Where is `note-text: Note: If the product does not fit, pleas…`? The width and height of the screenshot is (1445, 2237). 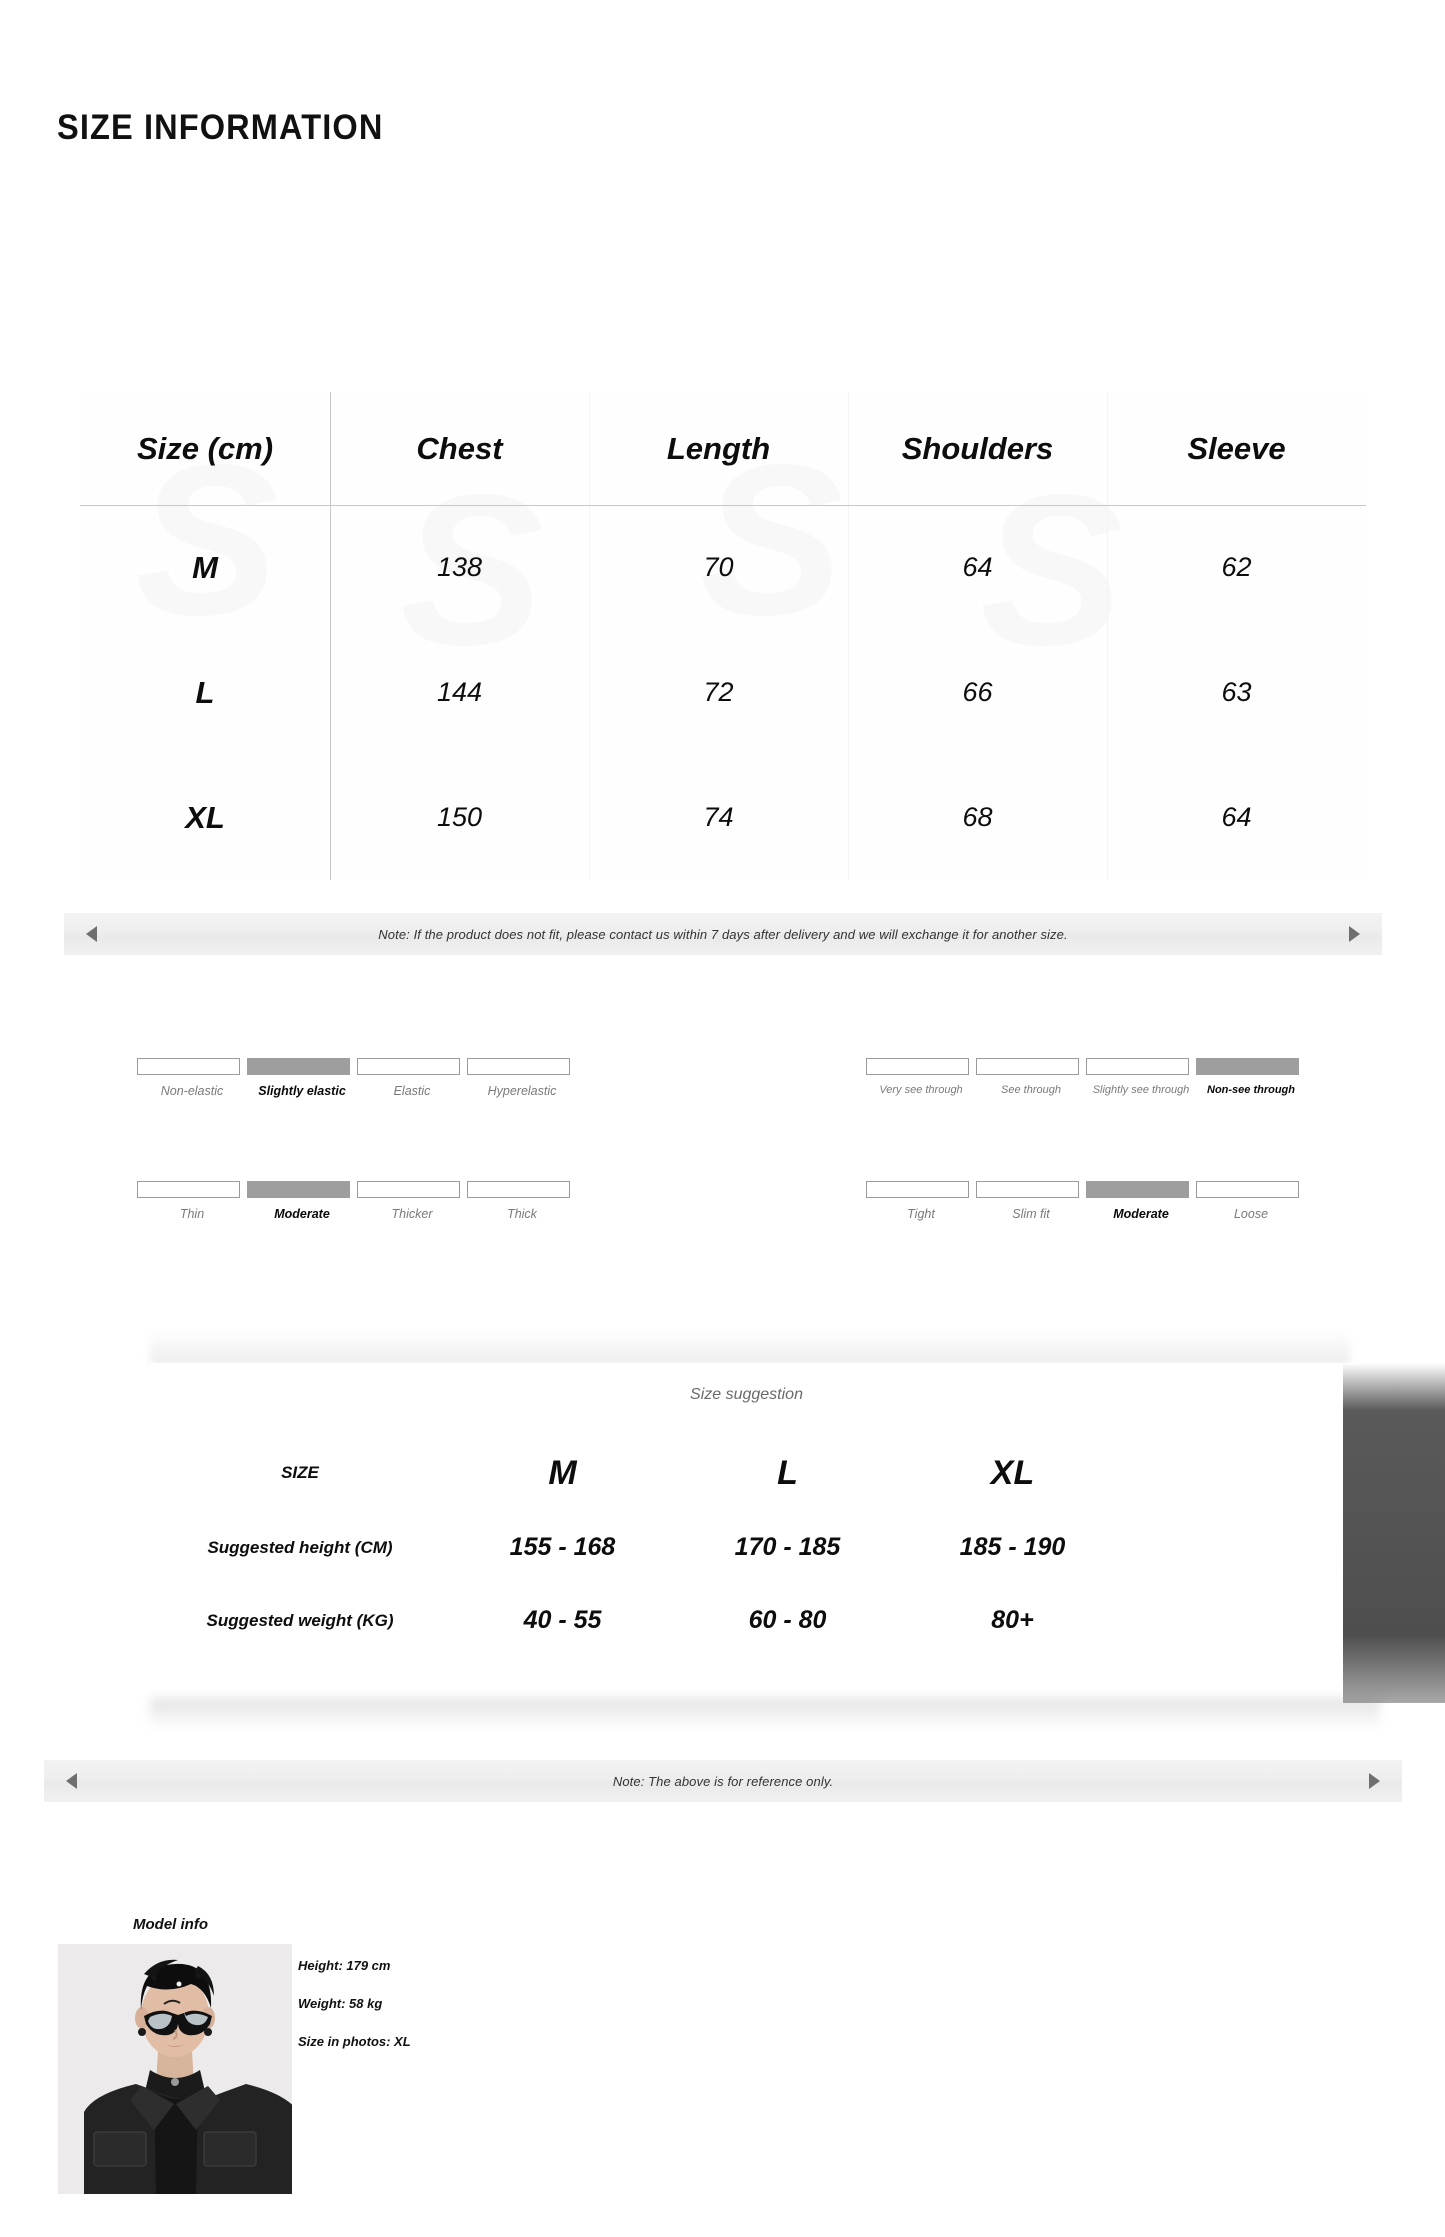 note-text: Note: If the product does not fit, pleas… is located at coordinates (723, 934).